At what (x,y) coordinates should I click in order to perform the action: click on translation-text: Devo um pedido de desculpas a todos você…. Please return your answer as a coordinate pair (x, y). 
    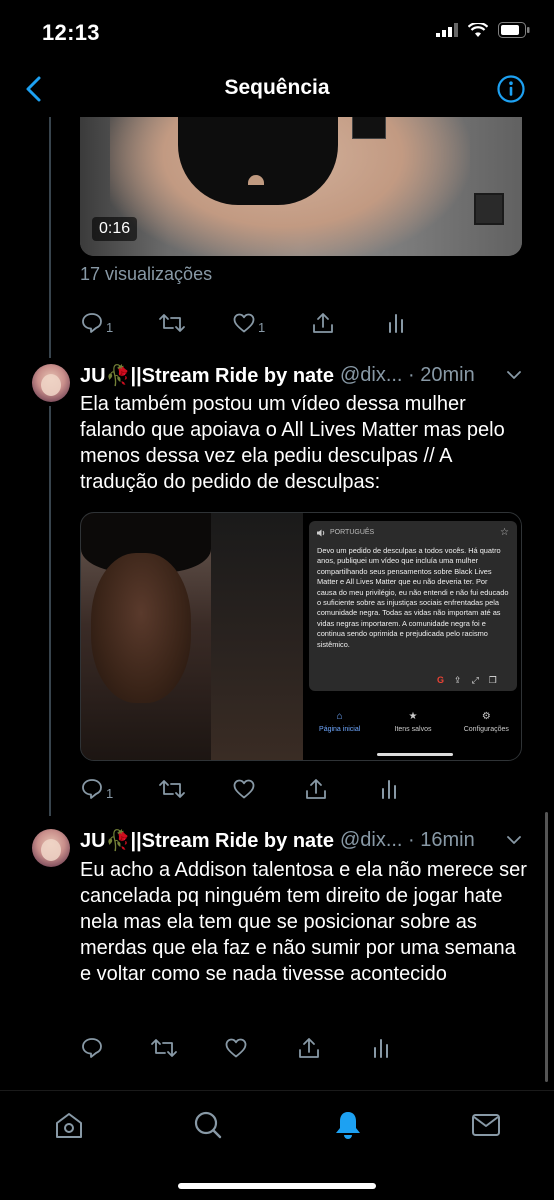
    Looking at the image, I should click on (413, 597).